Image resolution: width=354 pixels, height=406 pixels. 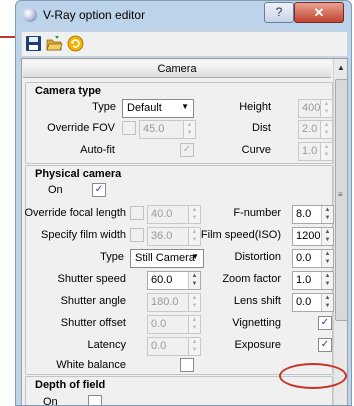 I want to click on film-speed-spinbox: 1200.0 ▲ ▼, so click(x=313, y=236).